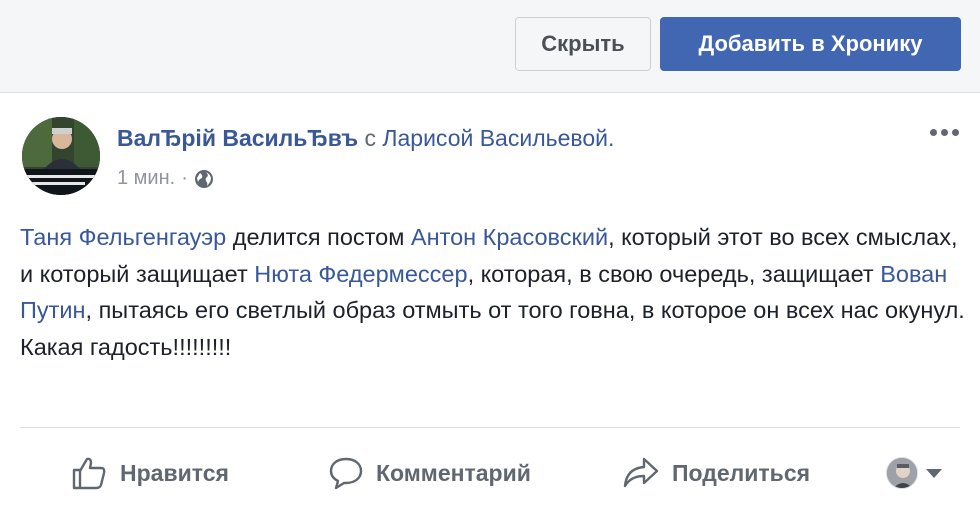 Image resolution: width=980 pixels, height=506 pixels. I want to click on comment-button: Комментарий, so click(429, 473).